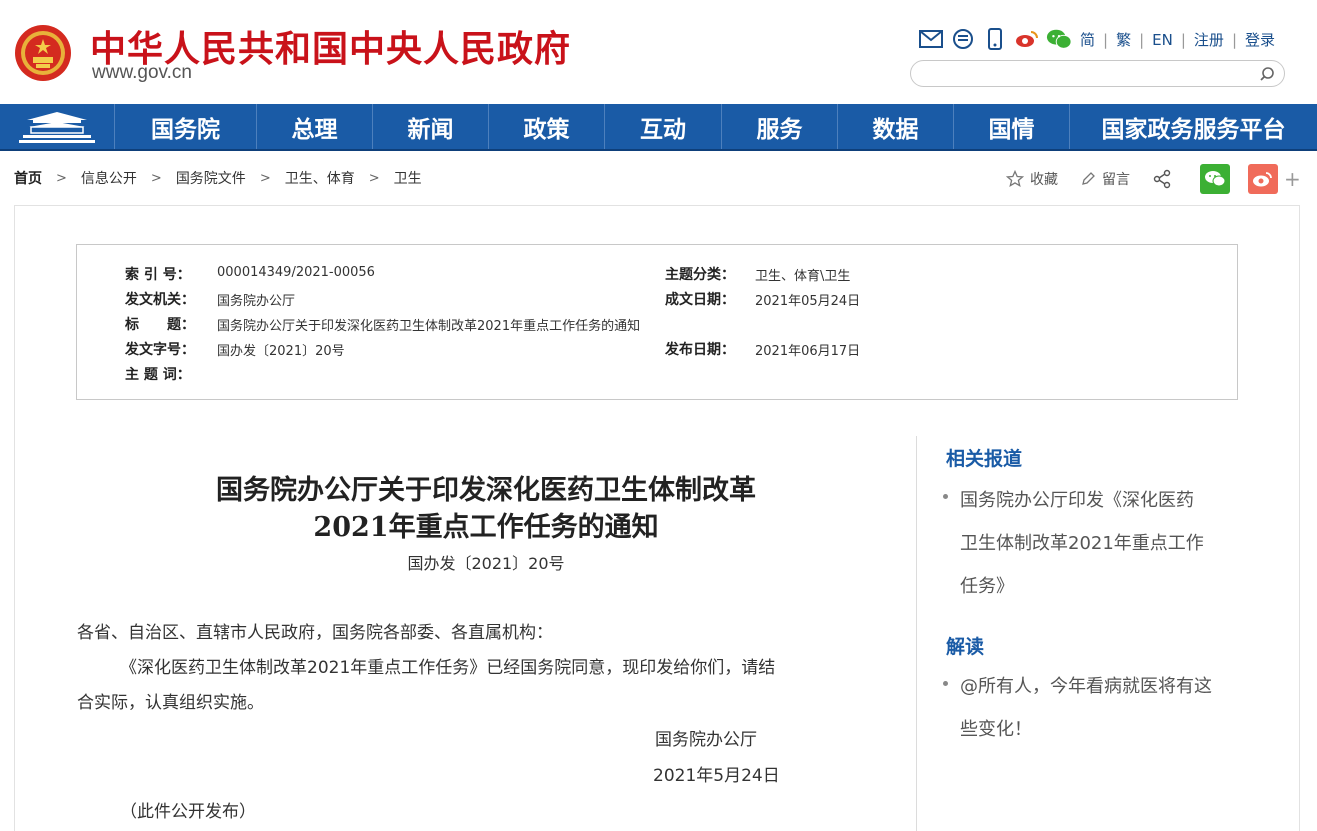 This screenshot has height=831, width=1317. What do you see at coordinates (430, 126) in the screenshot?
I see `nav-item-news: 新闻` at bounding box center [430, 126].